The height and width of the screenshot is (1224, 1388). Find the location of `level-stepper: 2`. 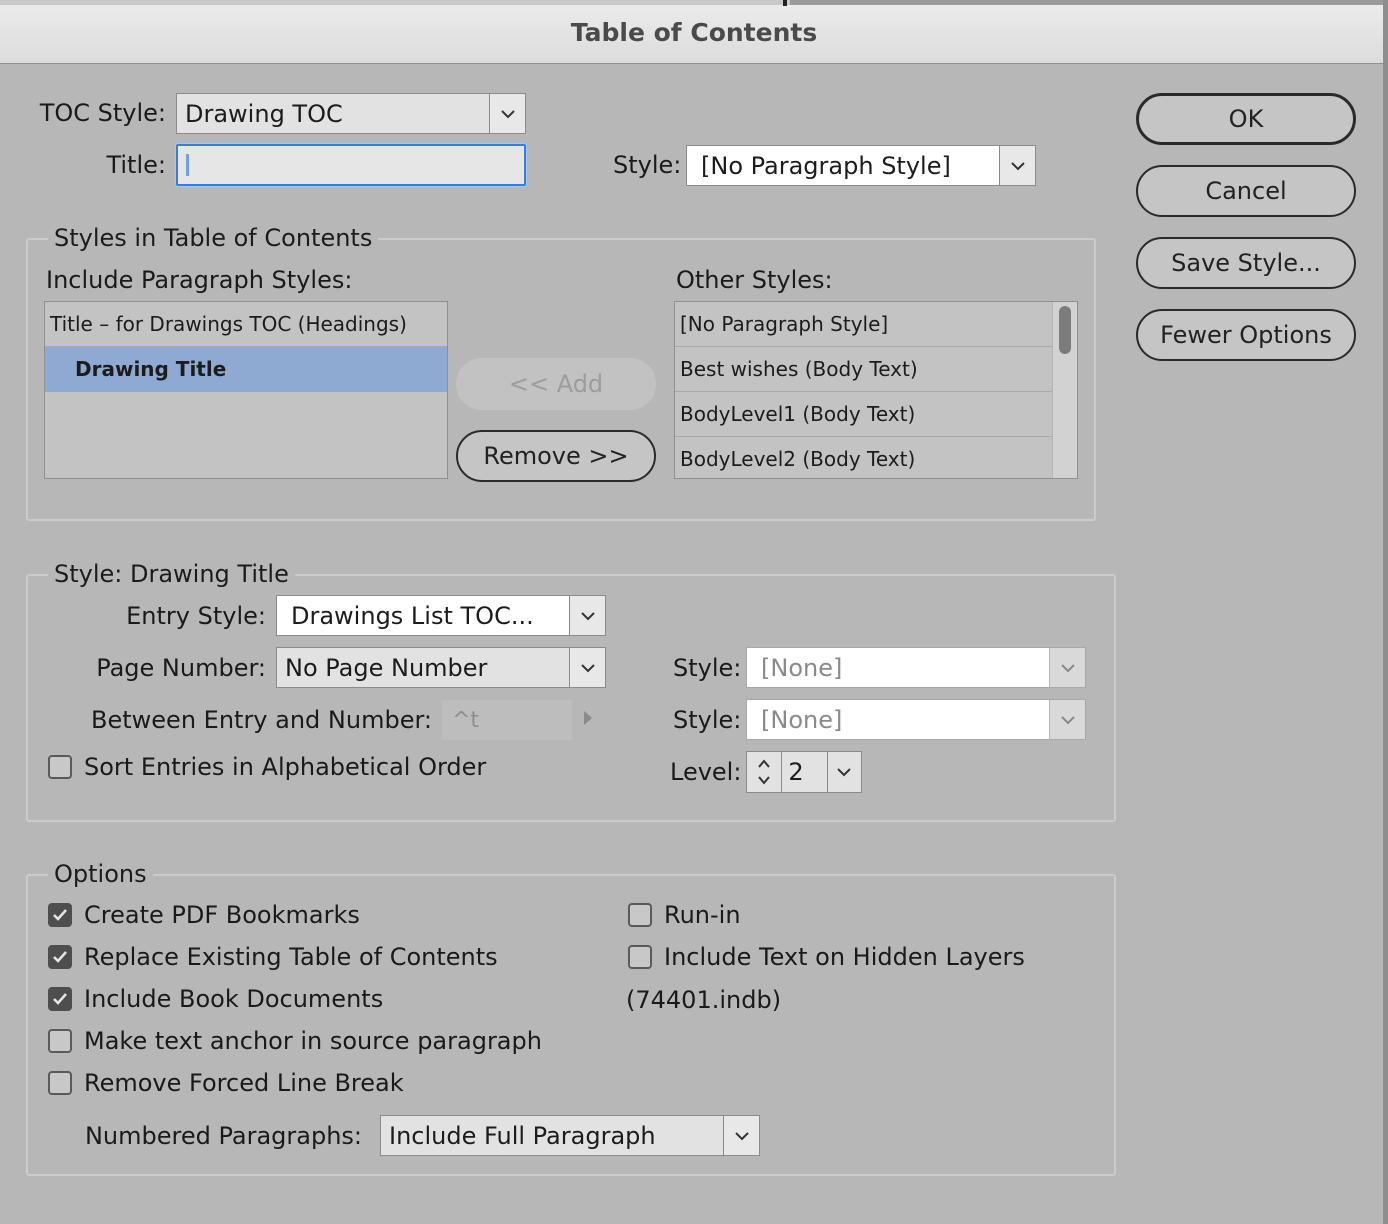

level-stepper: 2 is located at coordinates (804, 772).